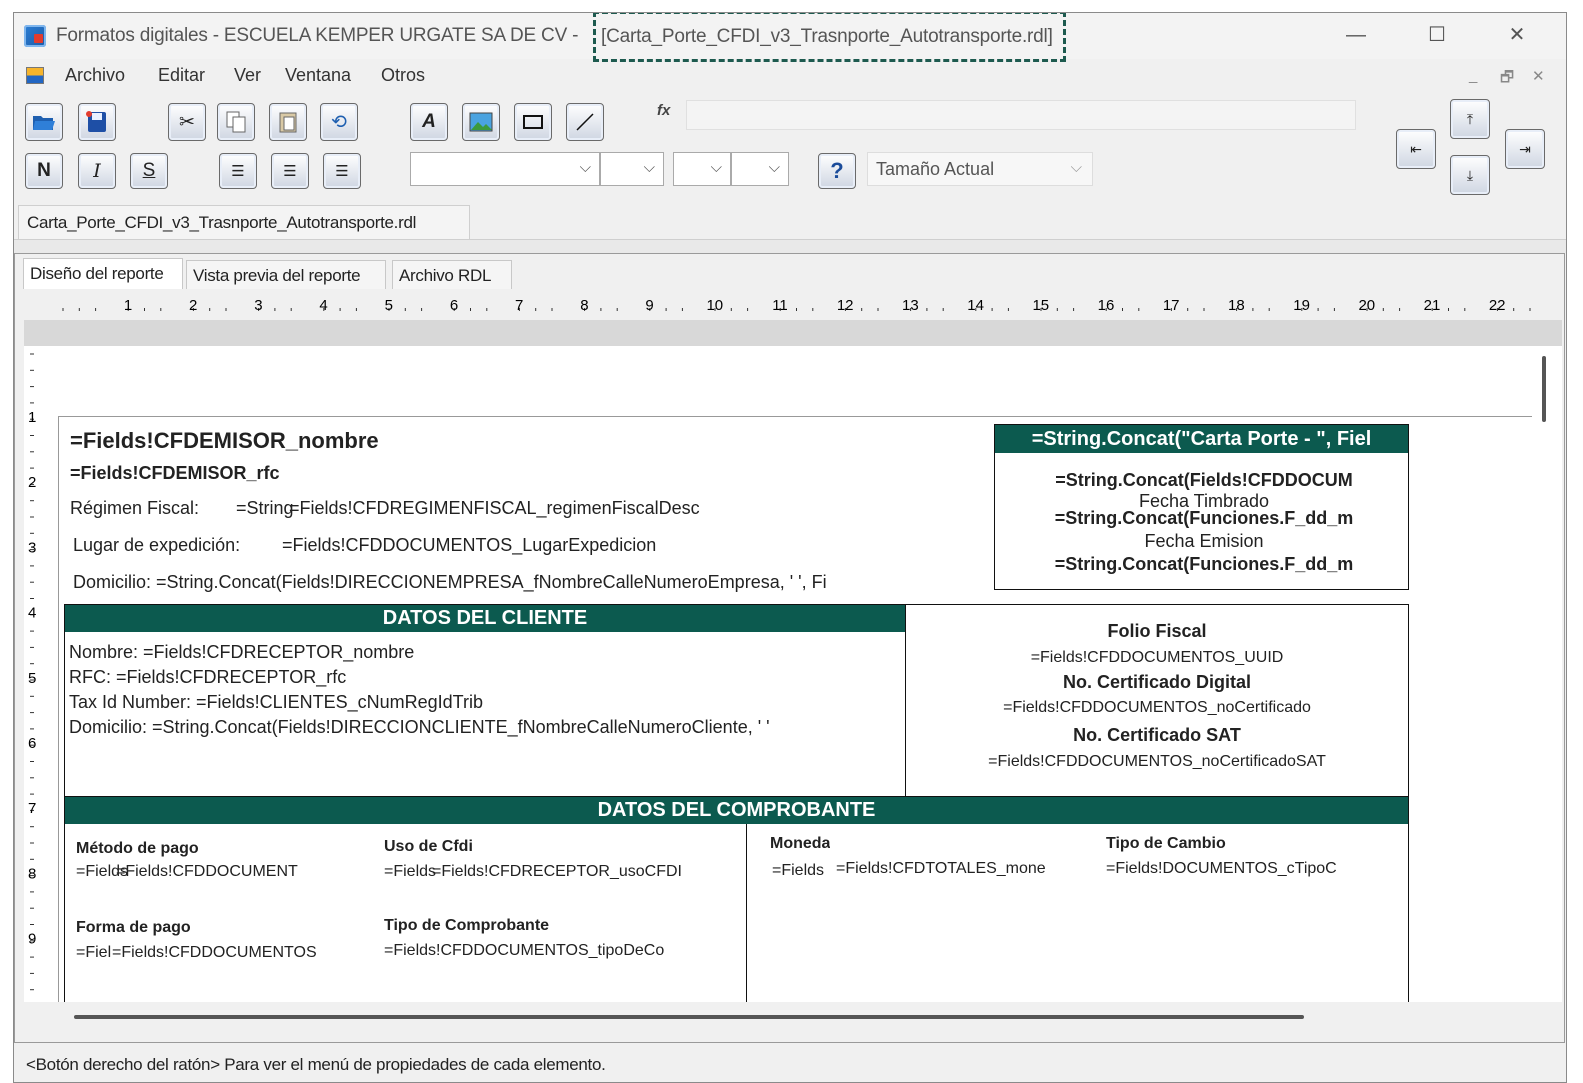  Describe the element at coordinates (133, 928) in the screenshot. I see `forma-label: Forma de pago` at that location.